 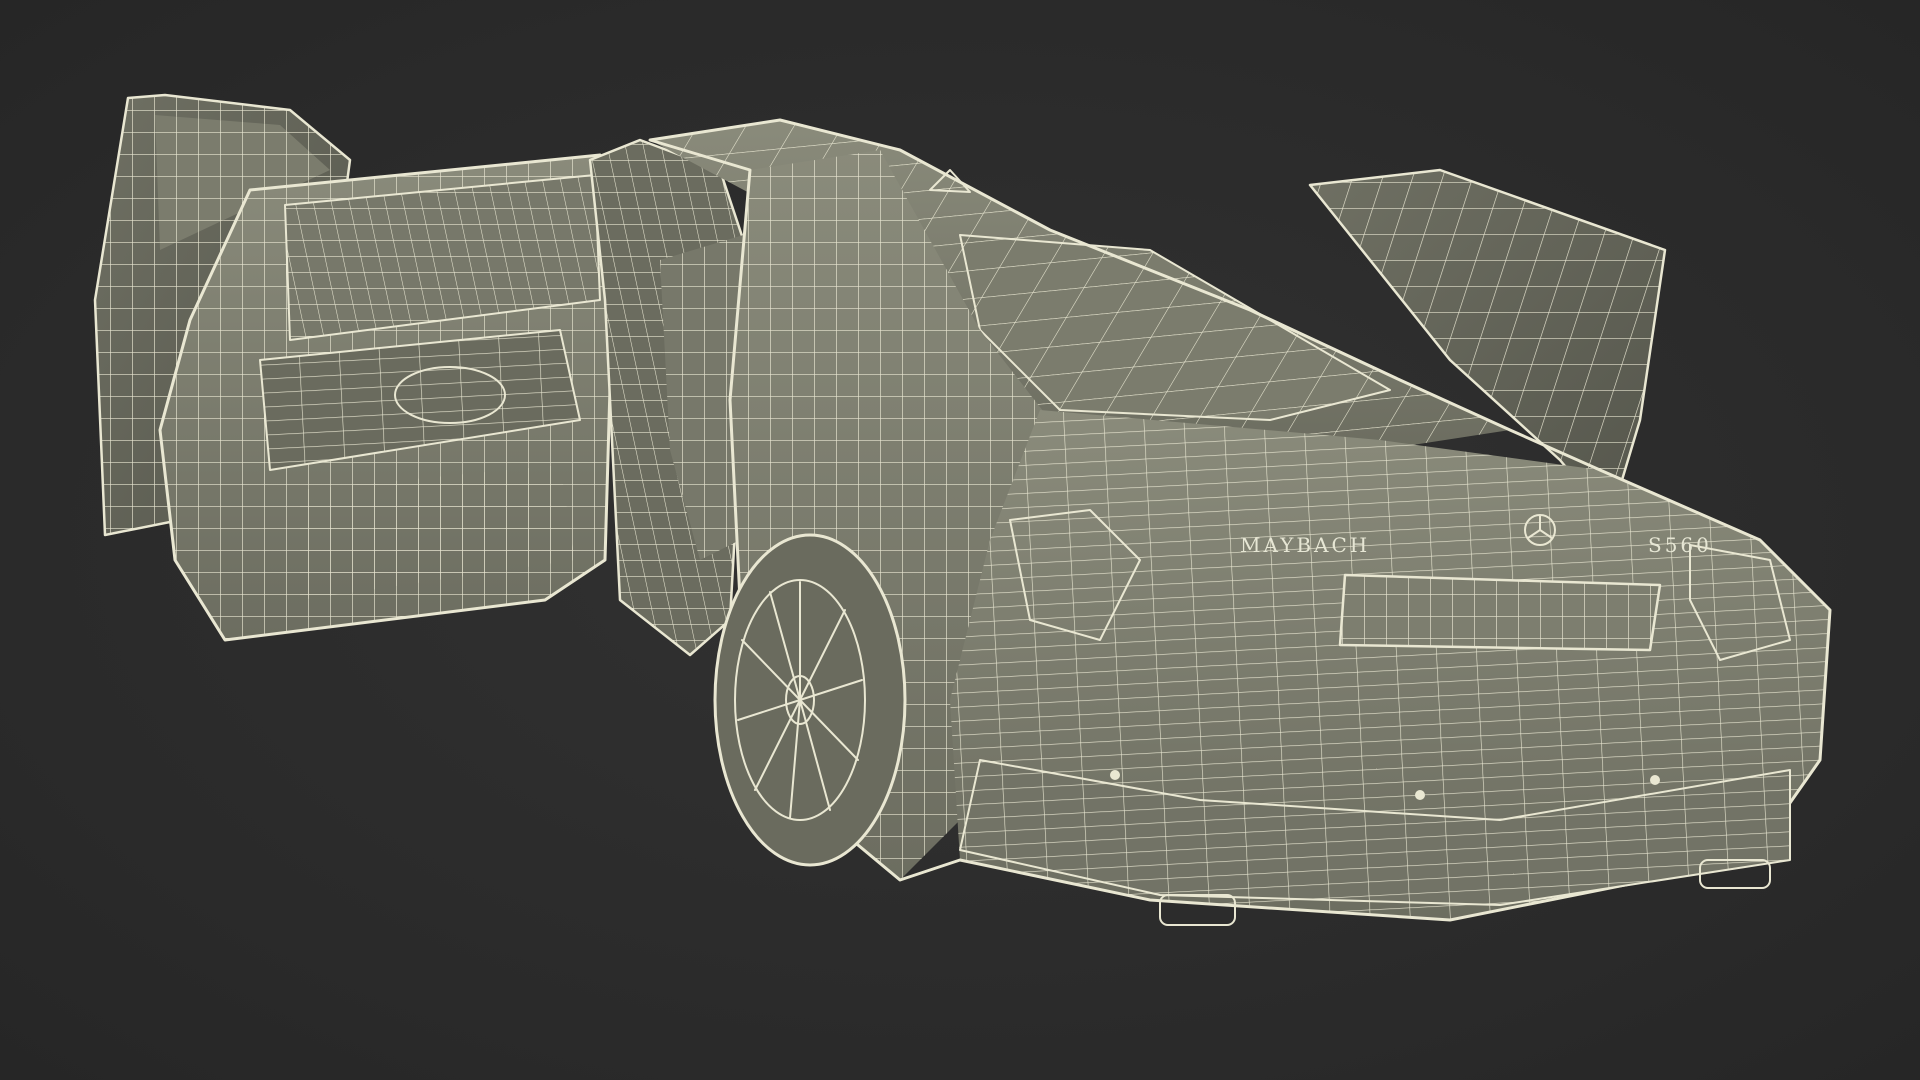 I want to click on rear-left-wheel, so click(x=810, y=700).